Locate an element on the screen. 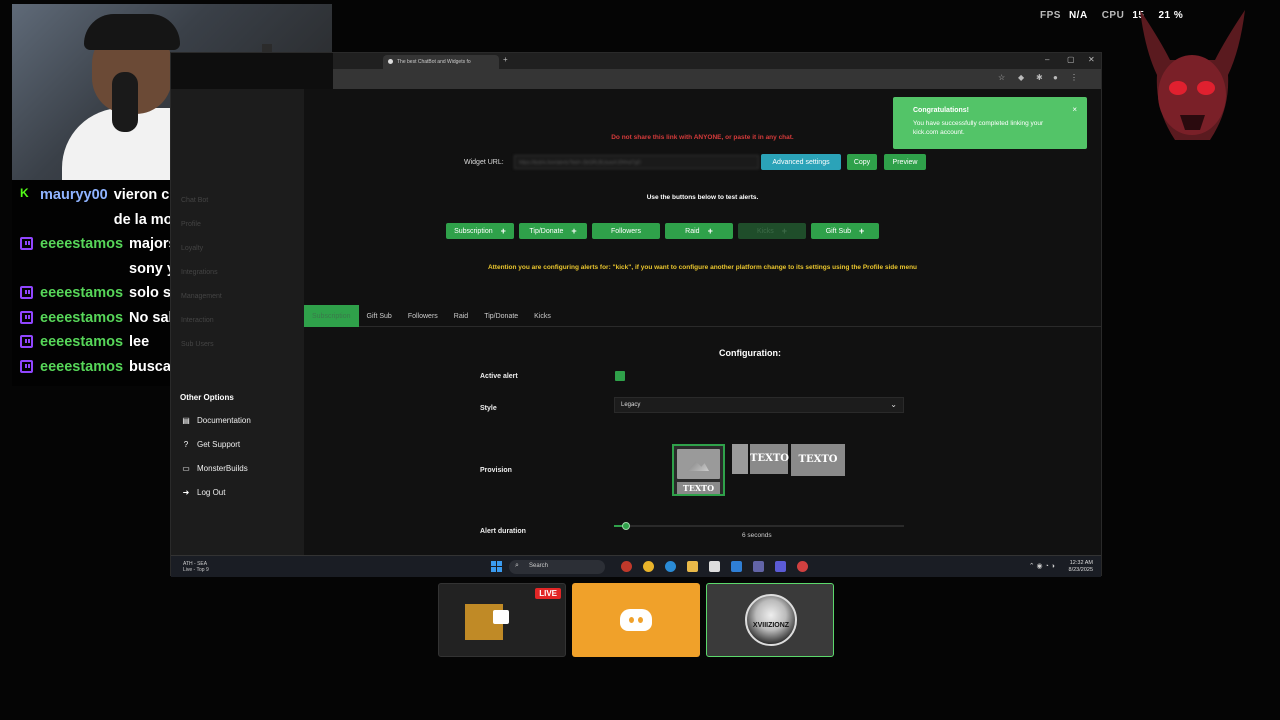  system-tray: ⌃ ◉ ◔ ◑ is located at coordinates (1042, 566).